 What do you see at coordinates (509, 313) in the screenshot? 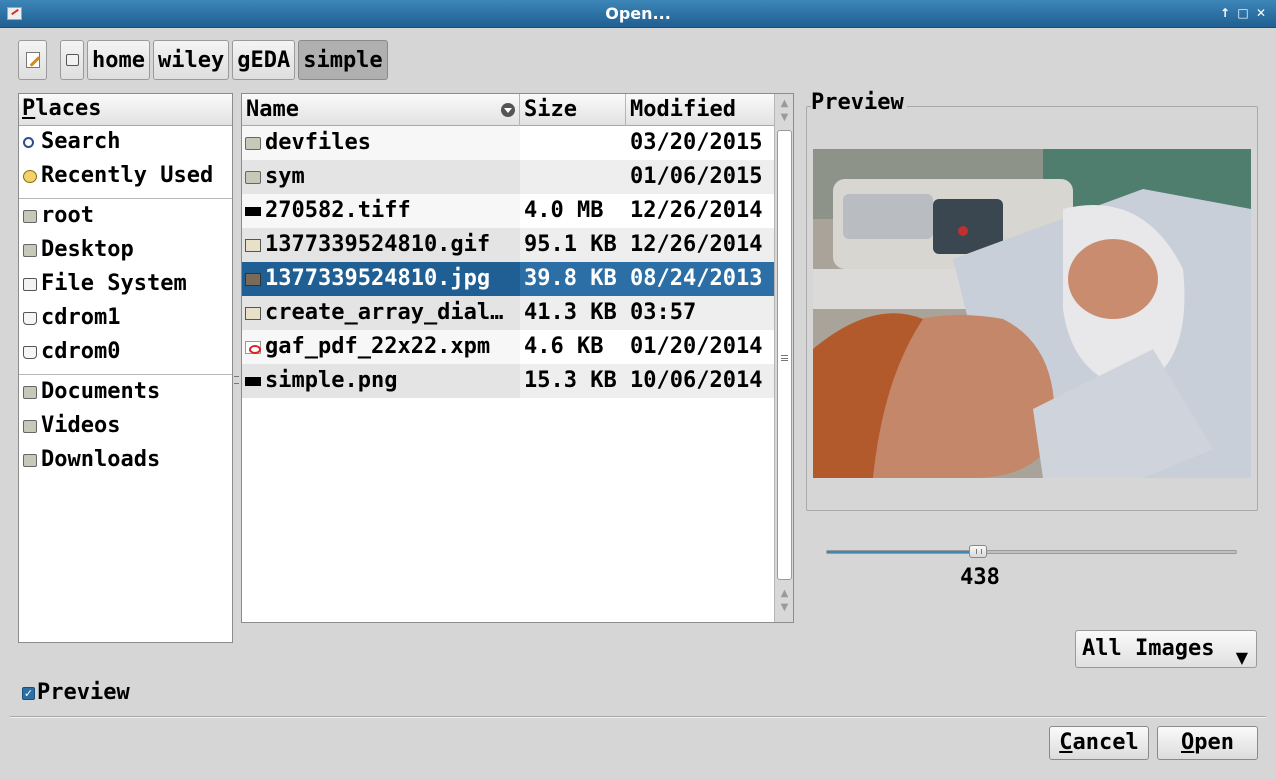
I see `file-row: create_array_dial… 41.3 KB 03:57` at bounding box center [509, 313].